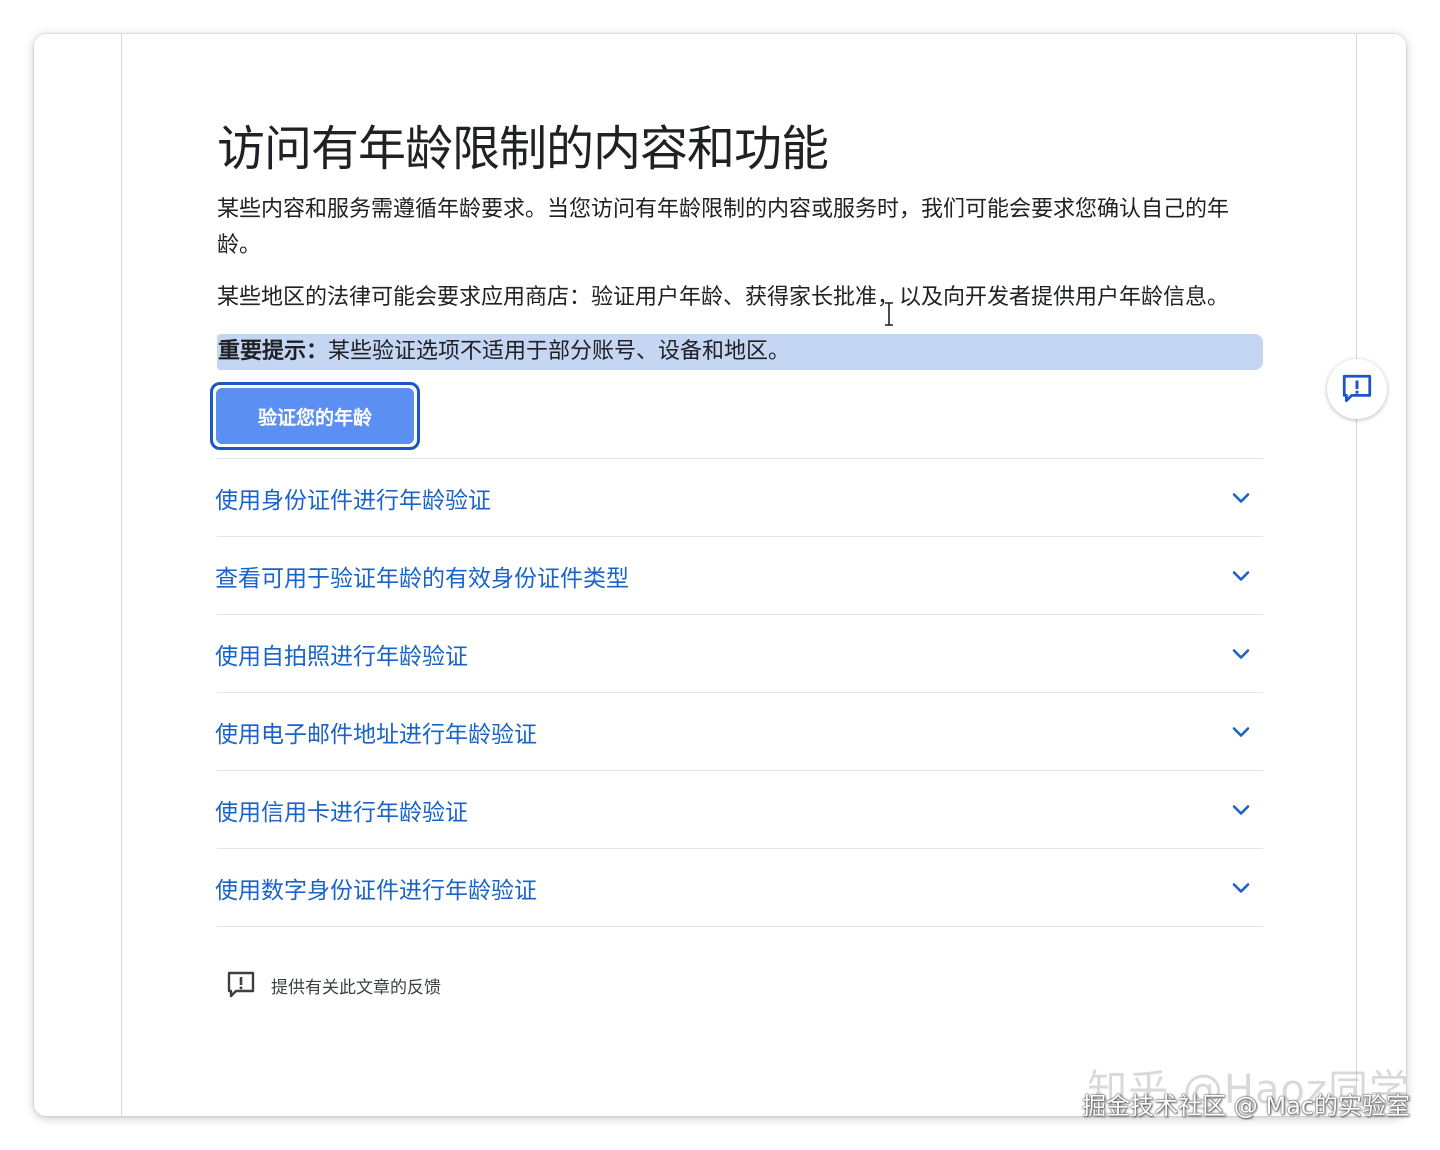  What do you see at coordinates (121, 575) in the screenshot?
I see `content-border-left` at bounding box center [121, 575].